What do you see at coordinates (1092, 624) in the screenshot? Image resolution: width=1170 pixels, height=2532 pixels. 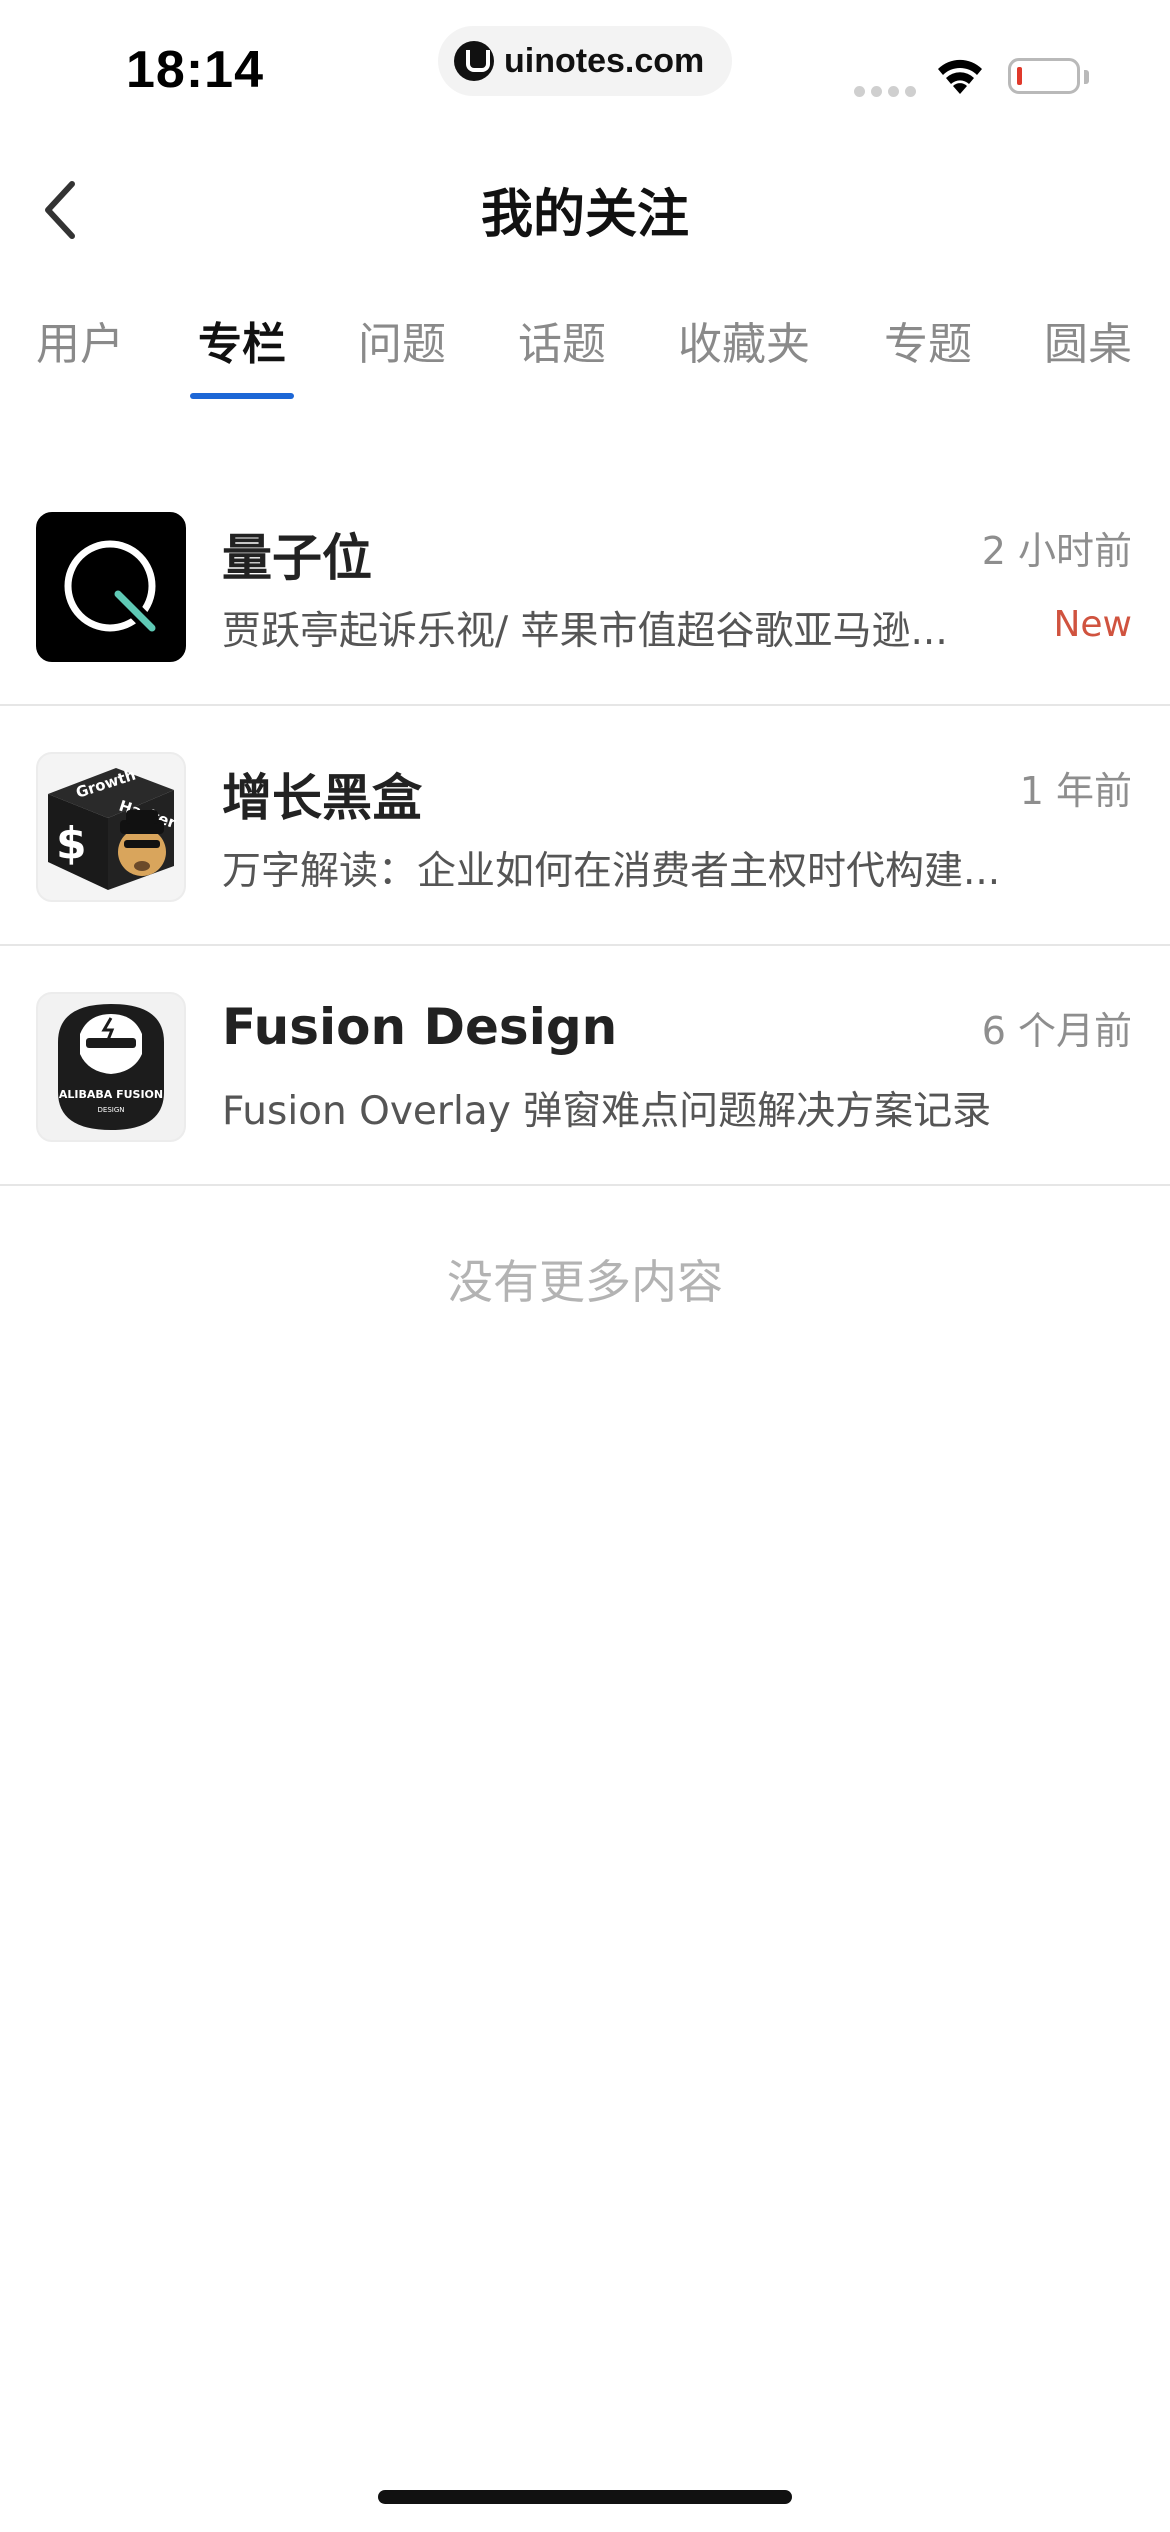 I see `new-badge: New` at bounding box center [1092, 624].